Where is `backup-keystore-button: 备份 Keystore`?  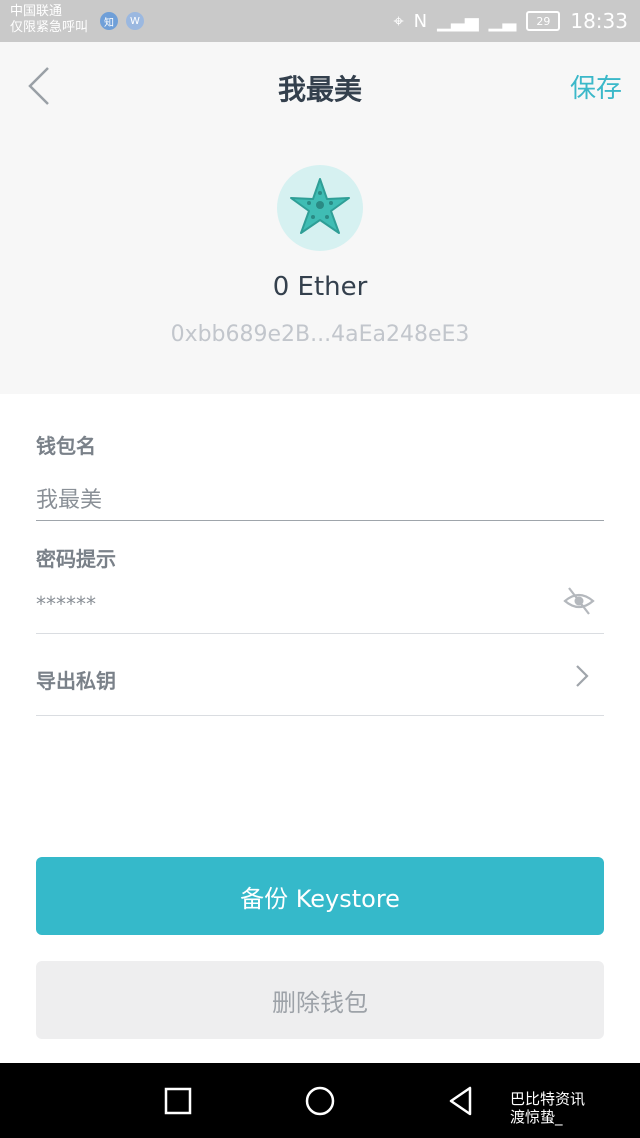 backup-keystore-button: 备份 Keystore is located at coordinates (320, 896).